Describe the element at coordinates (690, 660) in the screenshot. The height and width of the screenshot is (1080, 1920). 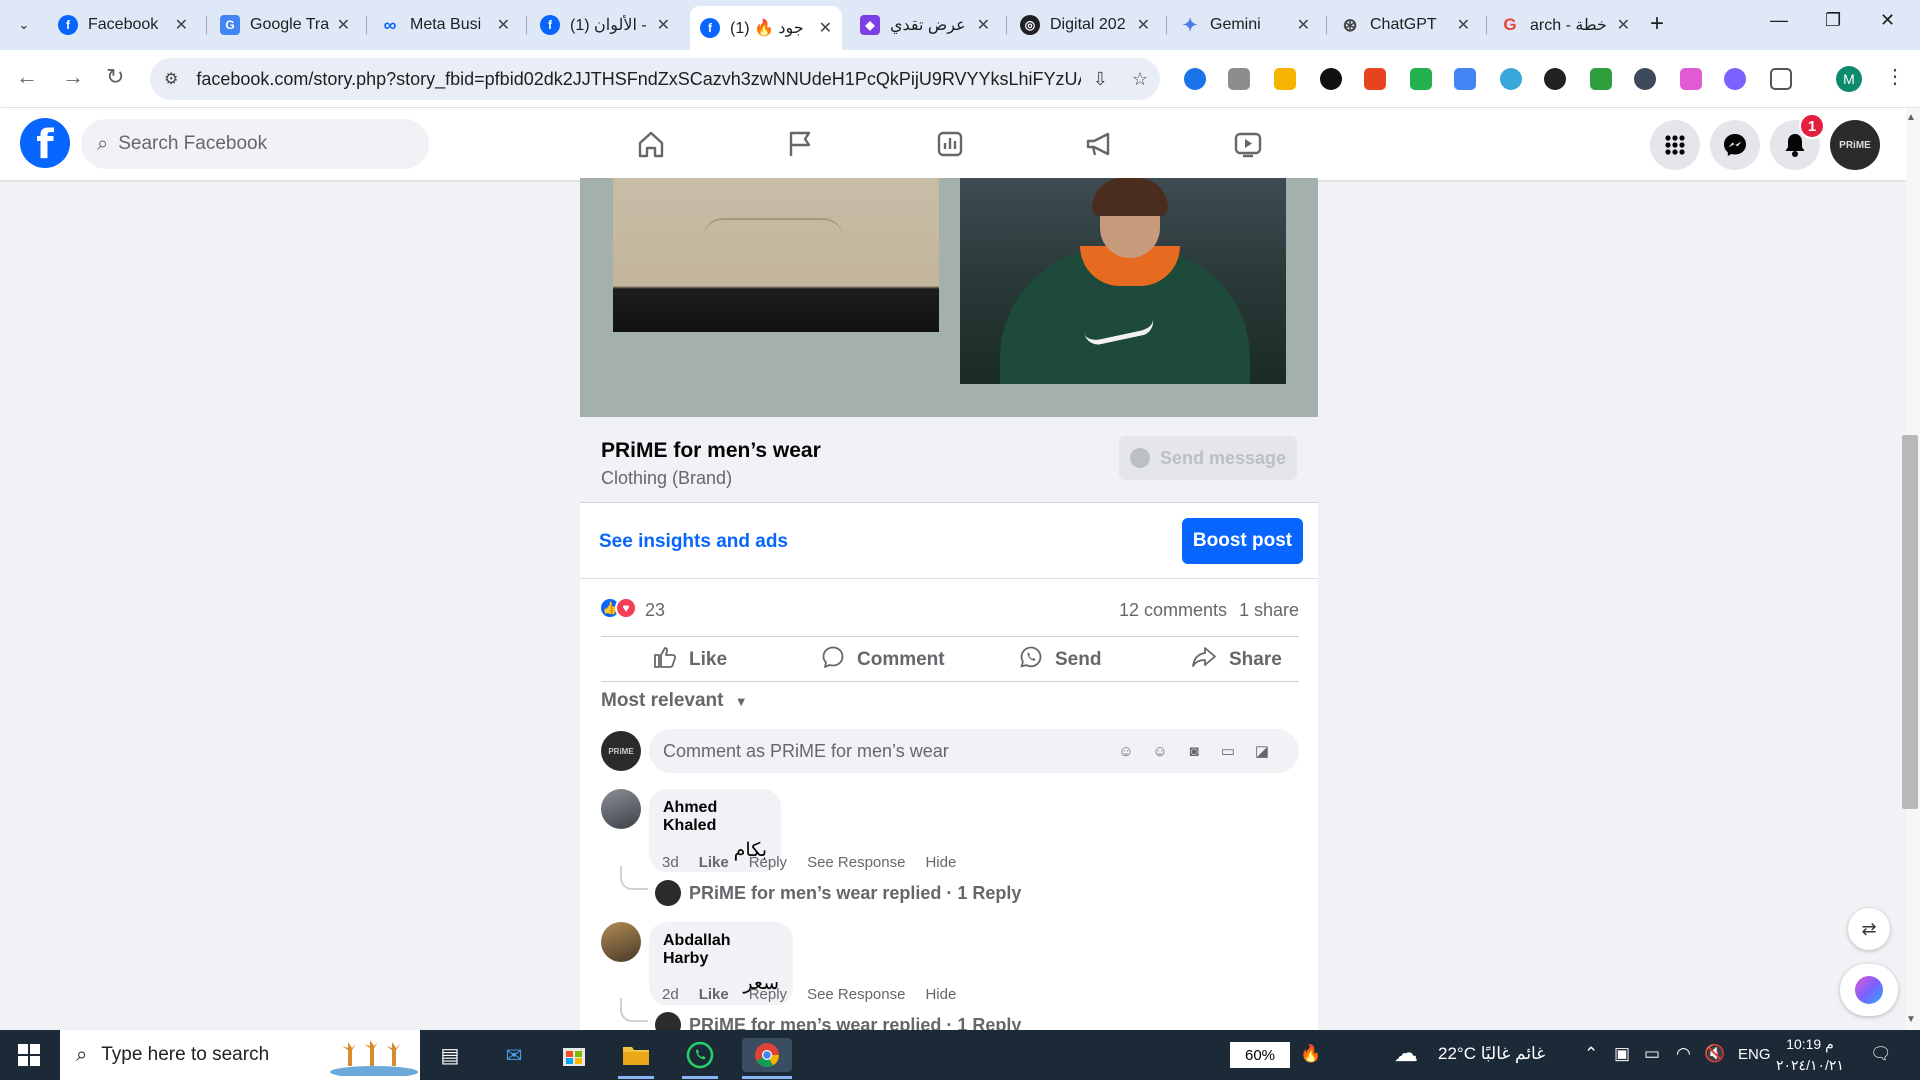
I see `like-button: Like` at that location.